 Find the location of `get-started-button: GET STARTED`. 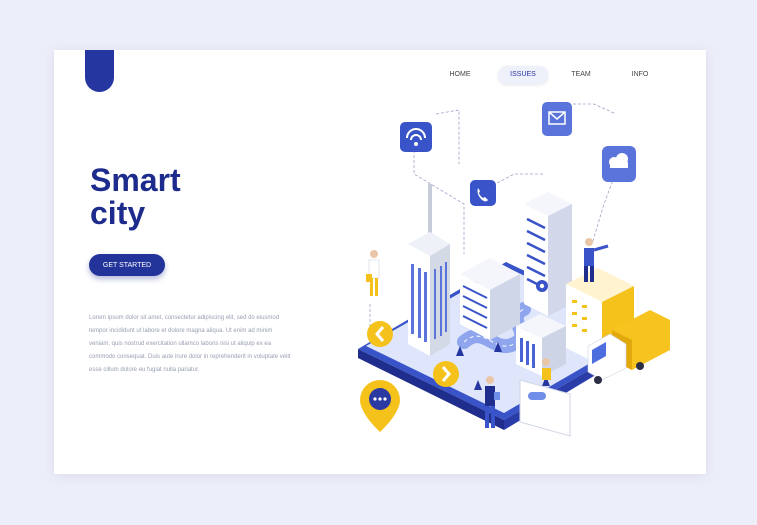

get-started-button: GET STARTED is located at coordinates (127, 265).